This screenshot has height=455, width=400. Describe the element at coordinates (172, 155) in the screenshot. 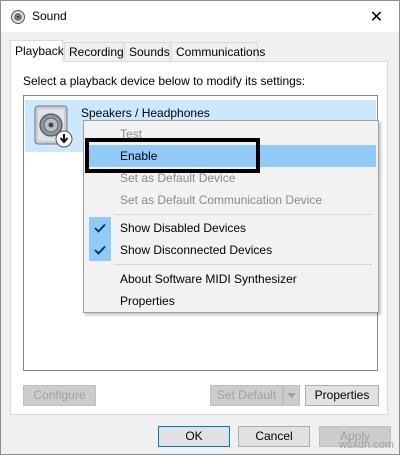

I see `annotation-highlight-box` at that location.